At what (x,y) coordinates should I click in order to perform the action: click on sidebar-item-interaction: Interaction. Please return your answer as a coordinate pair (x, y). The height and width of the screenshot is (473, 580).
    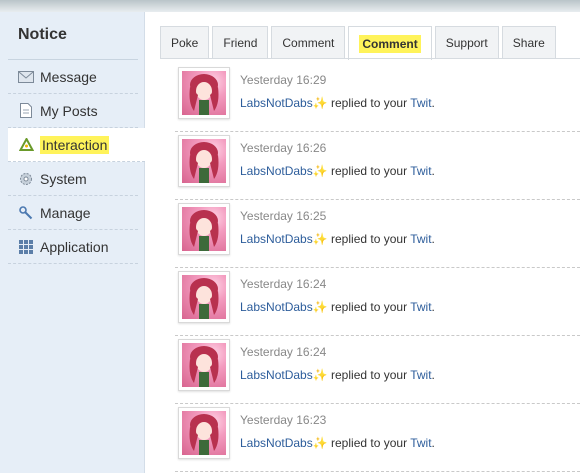
    Looking at the image, I should click on (76, 145).